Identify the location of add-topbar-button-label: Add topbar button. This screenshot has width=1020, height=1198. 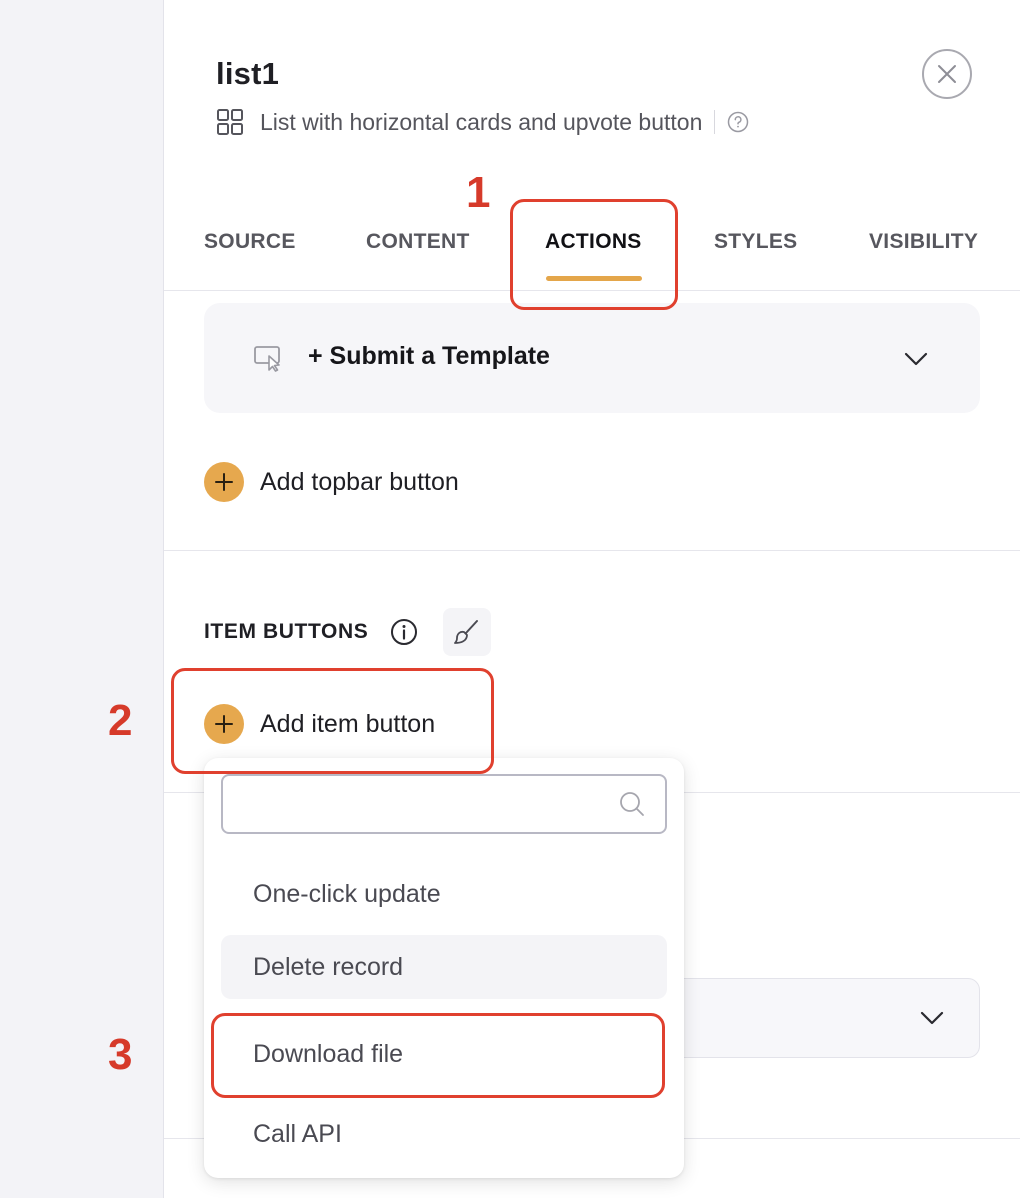
(359, 481).